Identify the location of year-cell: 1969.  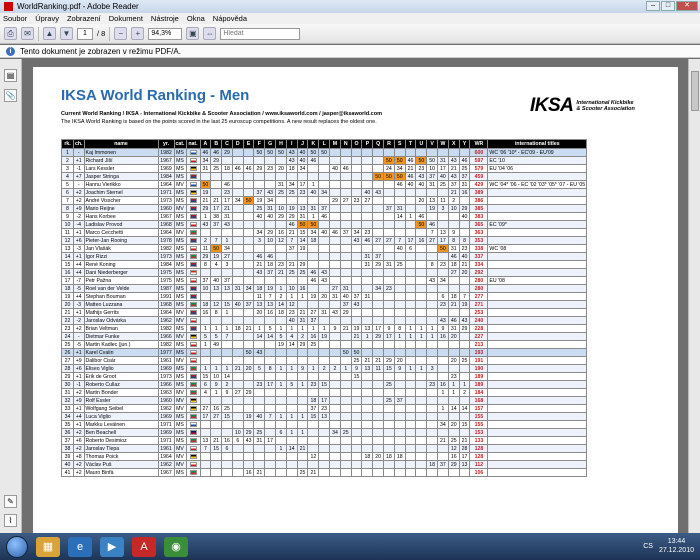
(166, 432).